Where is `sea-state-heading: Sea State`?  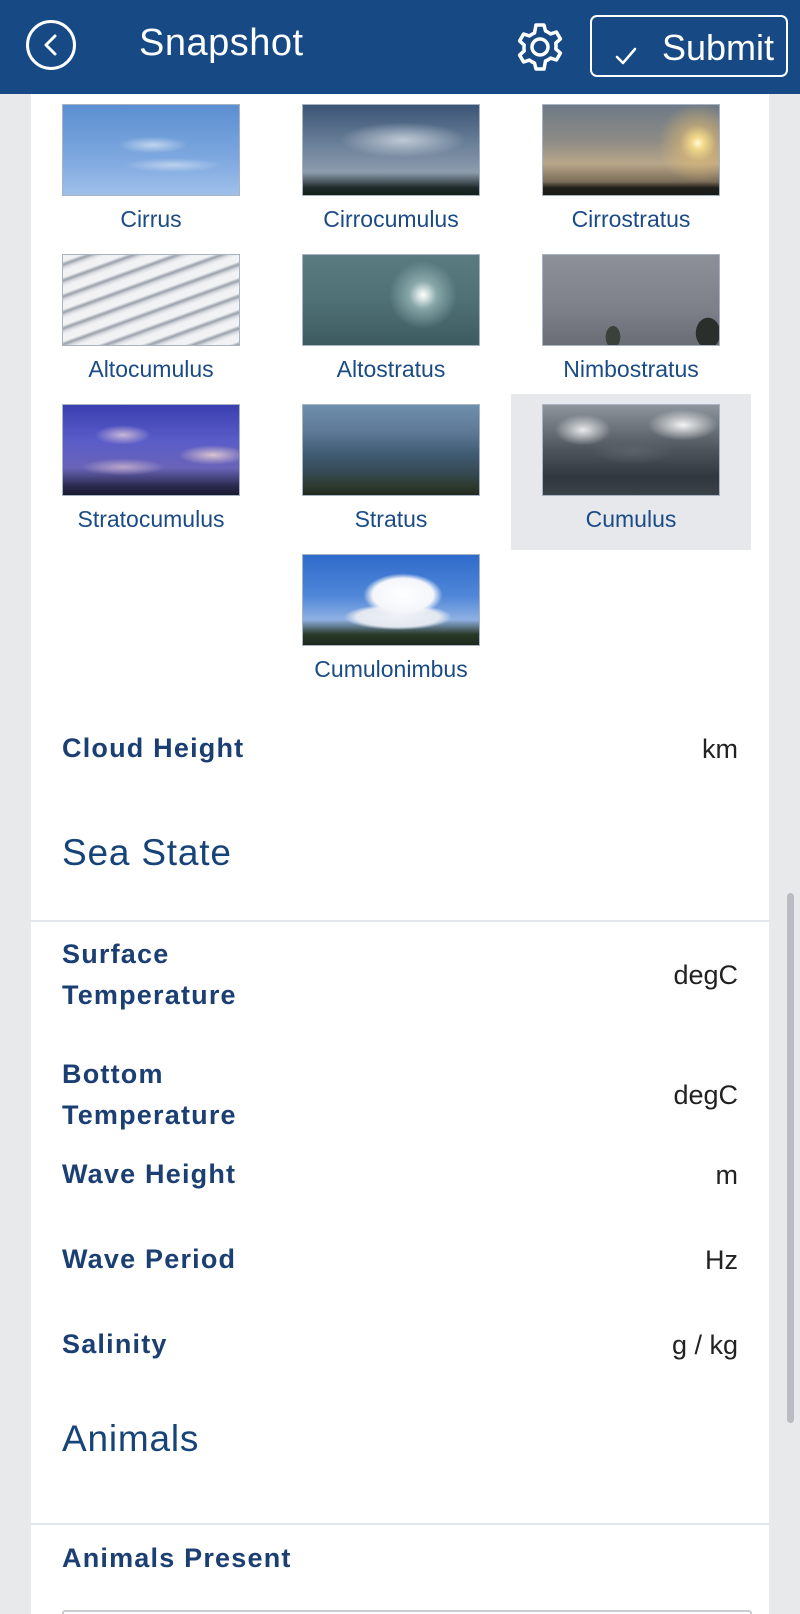
sea-state-heading: Sea State is located at coordinates (147, 852).